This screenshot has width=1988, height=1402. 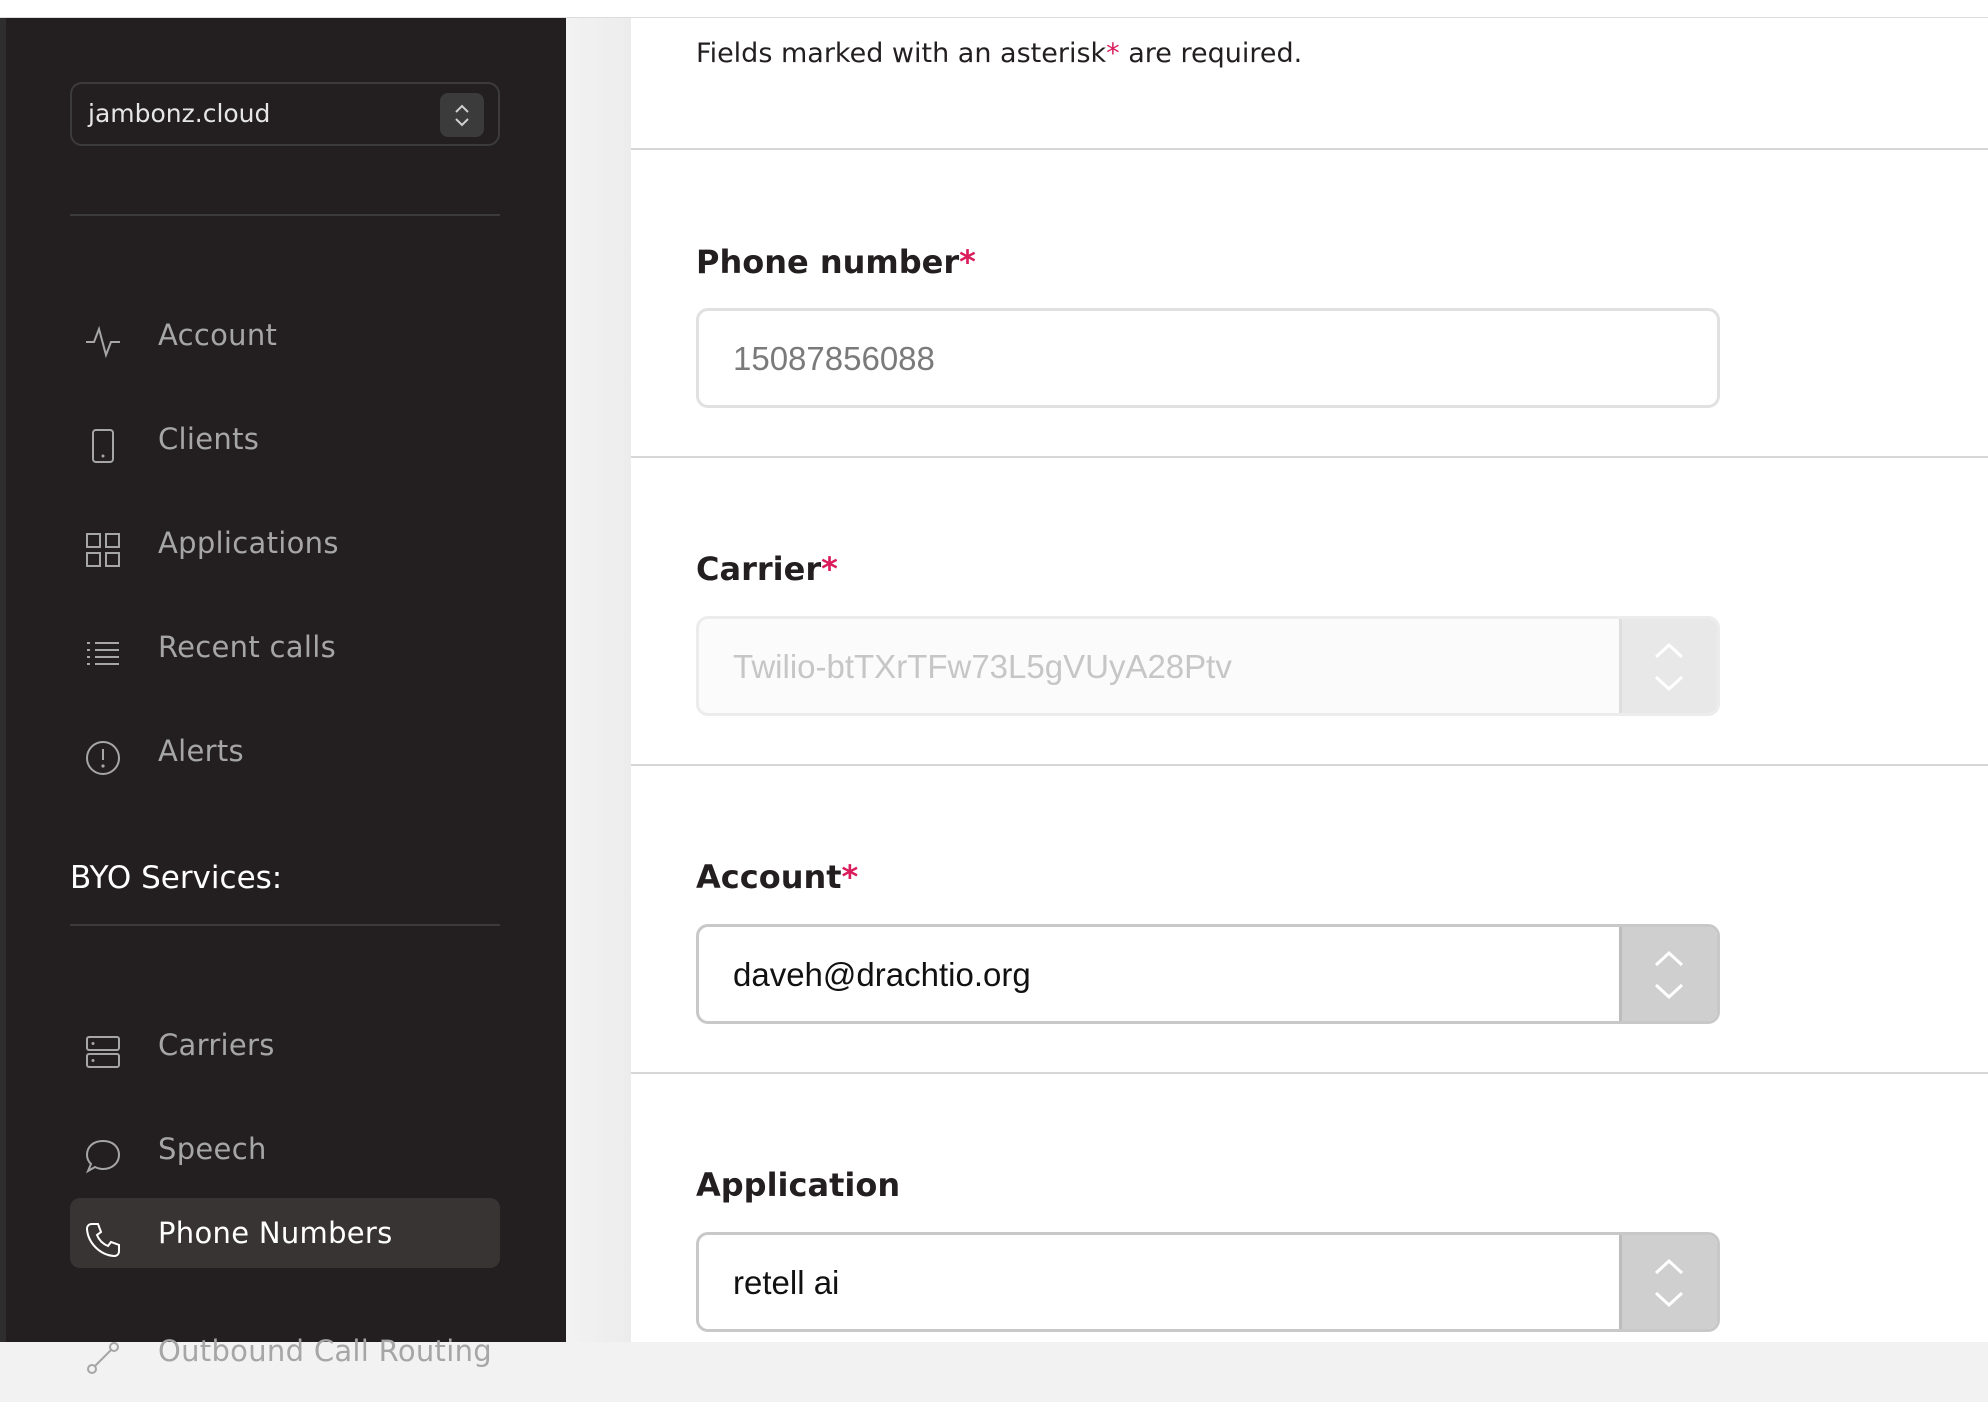 I want to click on application-select-value: retell ai, so click(x=786, y=1282).